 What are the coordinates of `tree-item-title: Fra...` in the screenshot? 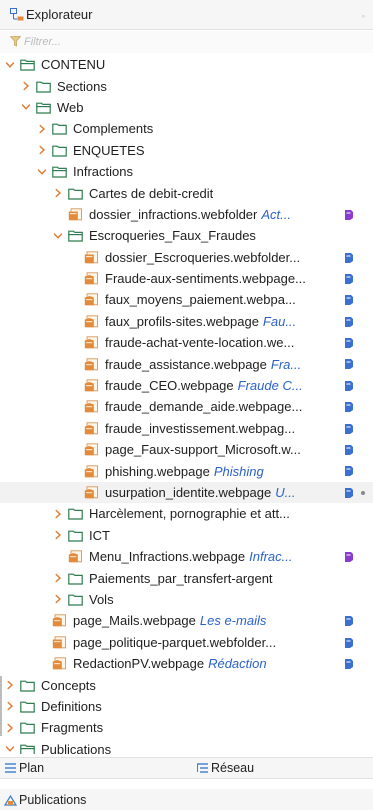 It's located at (286, 364).